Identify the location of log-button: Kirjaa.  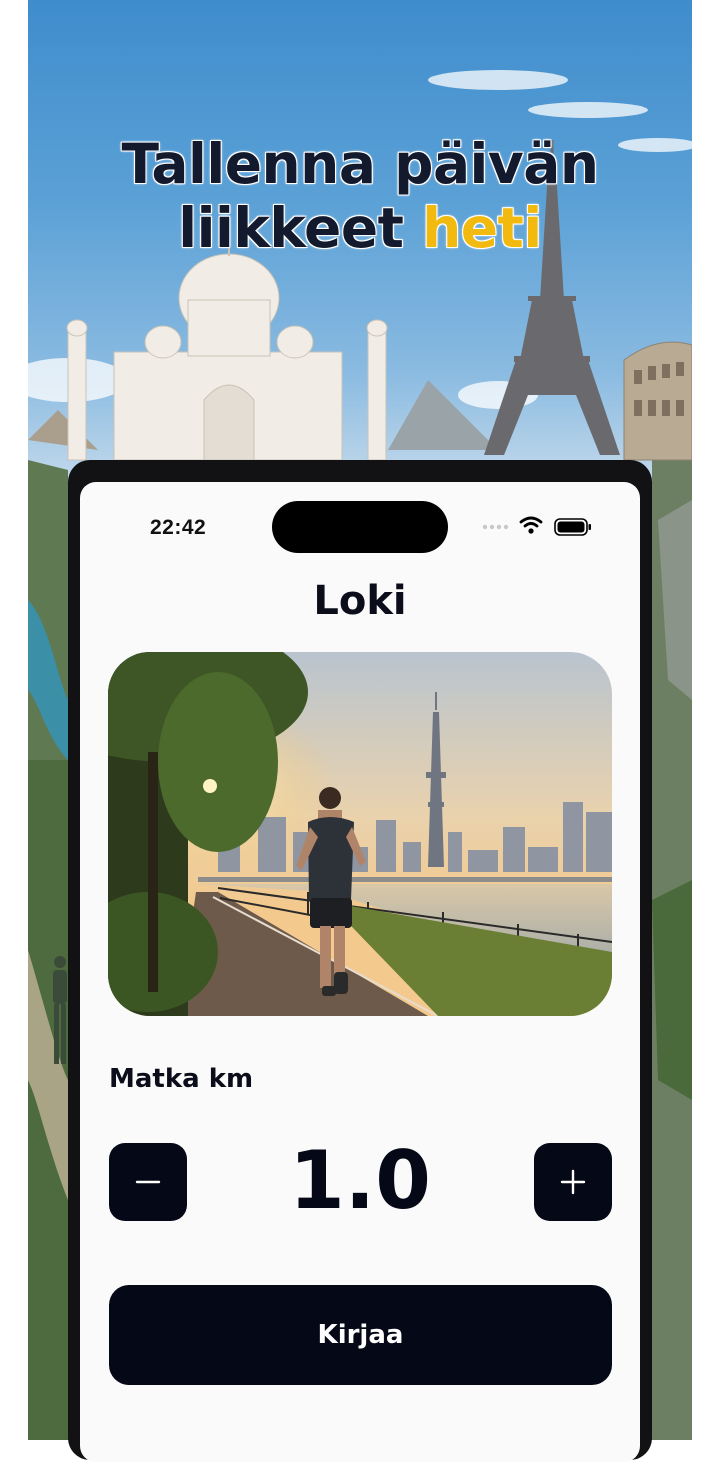
(360, 1335).